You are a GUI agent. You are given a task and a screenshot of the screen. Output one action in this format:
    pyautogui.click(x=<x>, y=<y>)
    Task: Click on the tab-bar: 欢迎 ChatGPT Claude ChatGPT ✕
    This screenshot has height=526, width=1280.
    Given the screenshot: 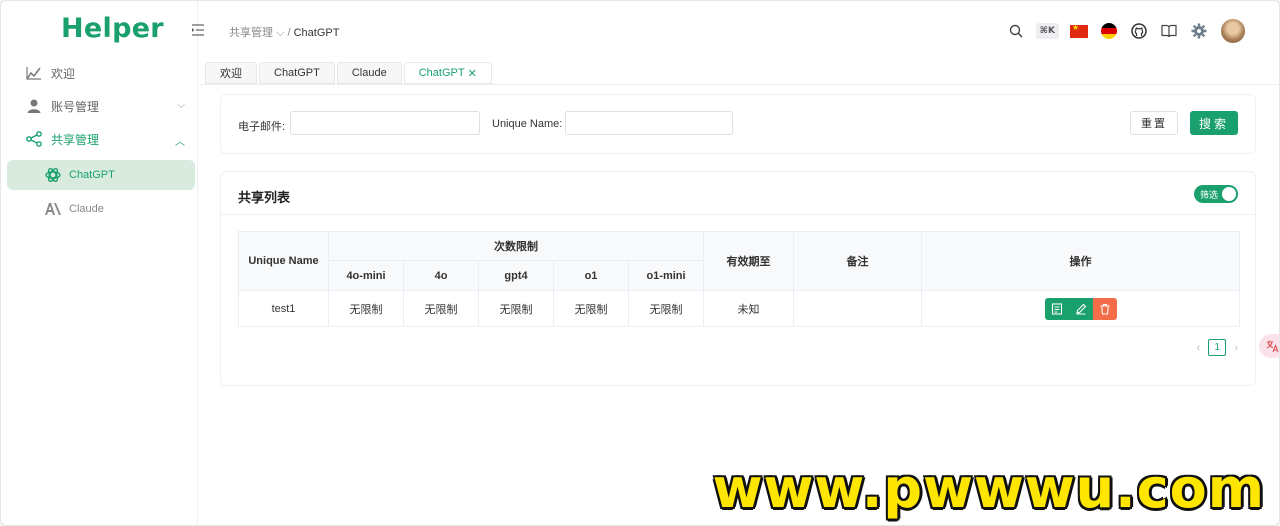 What is the action you would take?
    pyautogui.click(x=348, y=73)
    